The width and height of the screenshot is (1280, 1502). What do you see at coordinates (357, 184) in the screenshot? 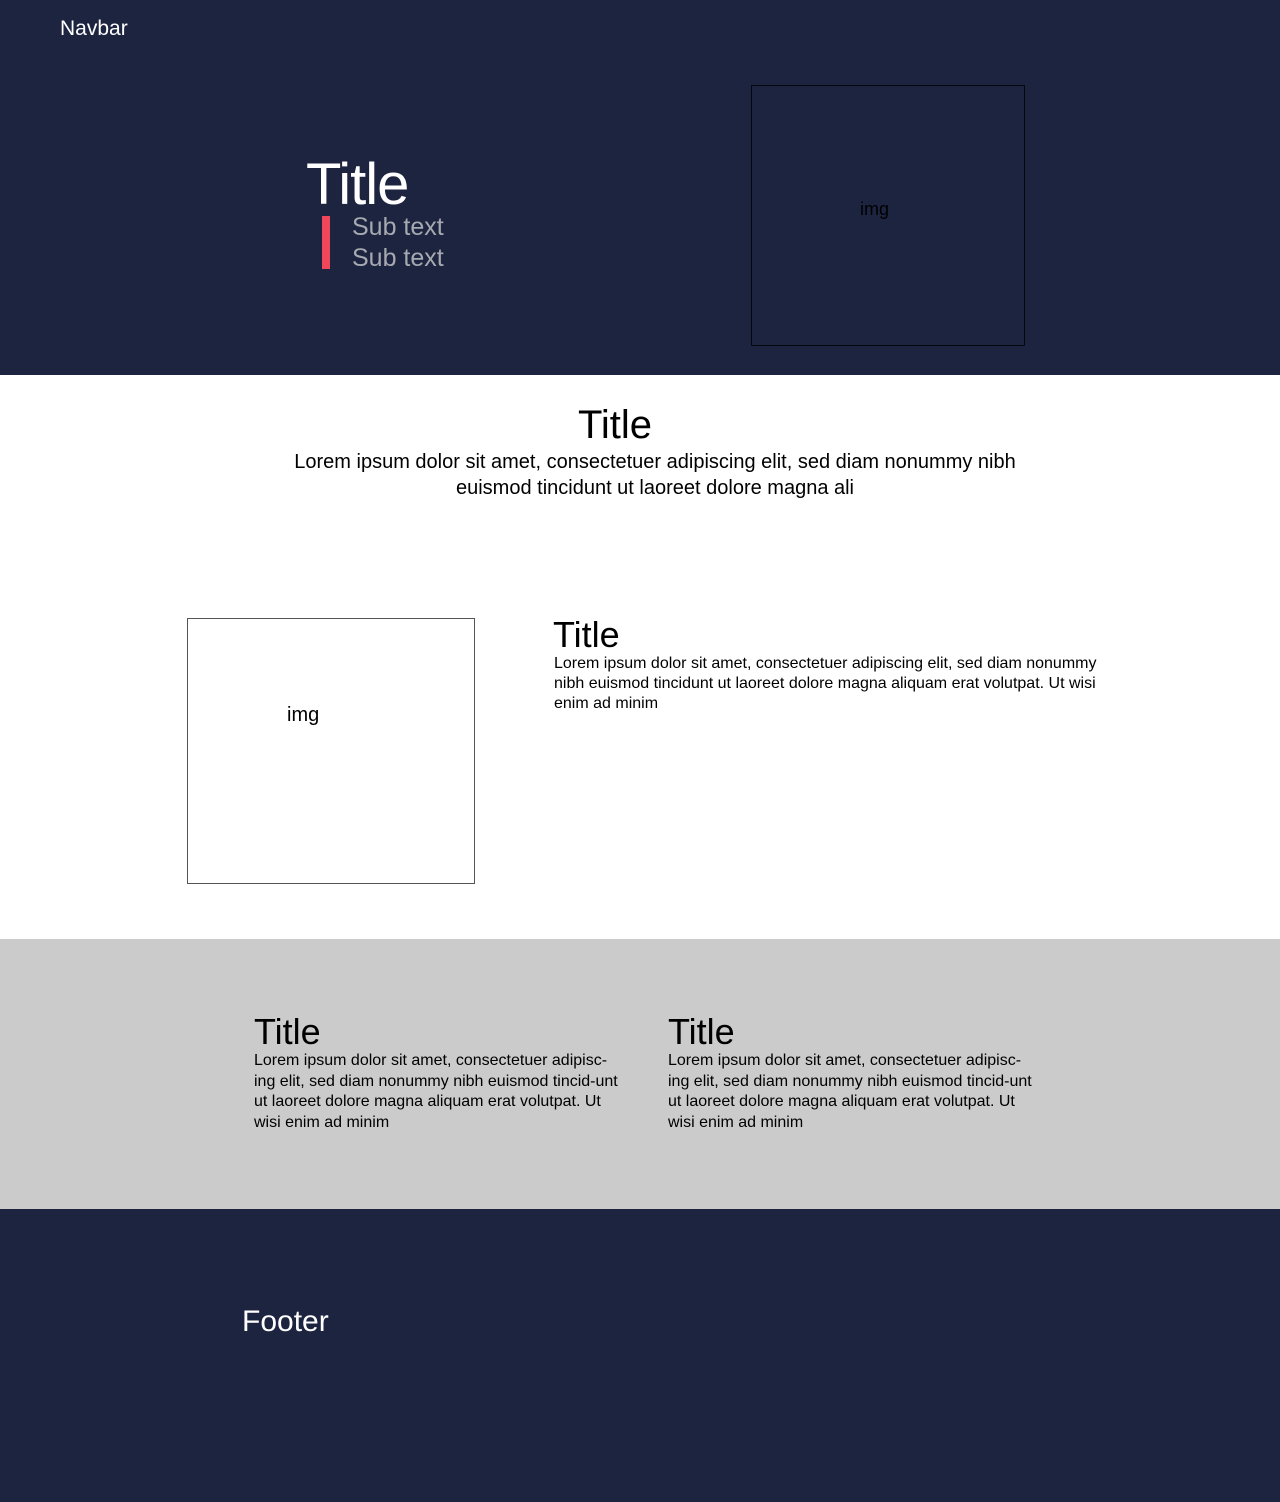
I see `hero-title: Title` at bounding box center [357, 184].